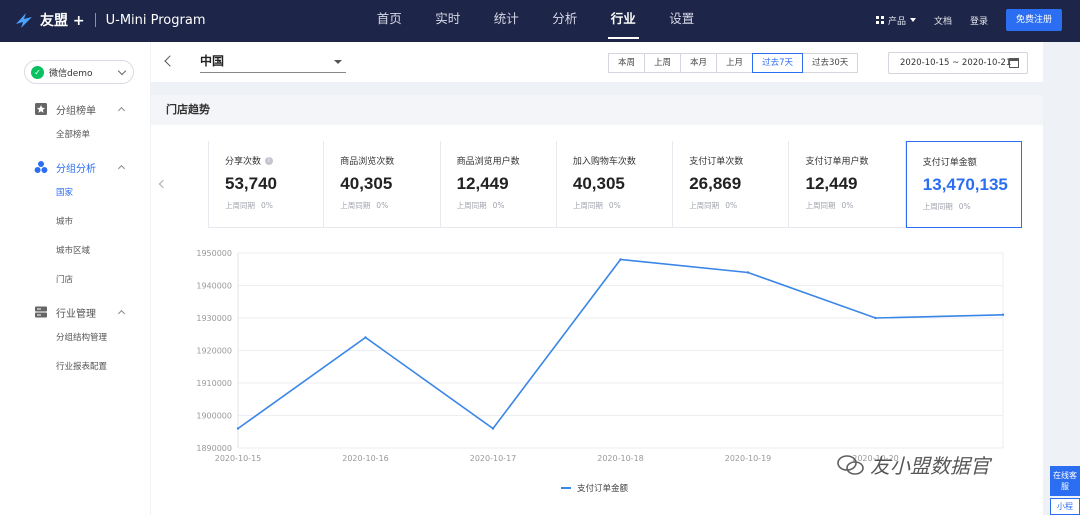 The image size is (1080, 515). What do you see at coordinates (699, 63) in the screenshot?
I see `period-this-month: 本月` at bounding box center [699, 63].